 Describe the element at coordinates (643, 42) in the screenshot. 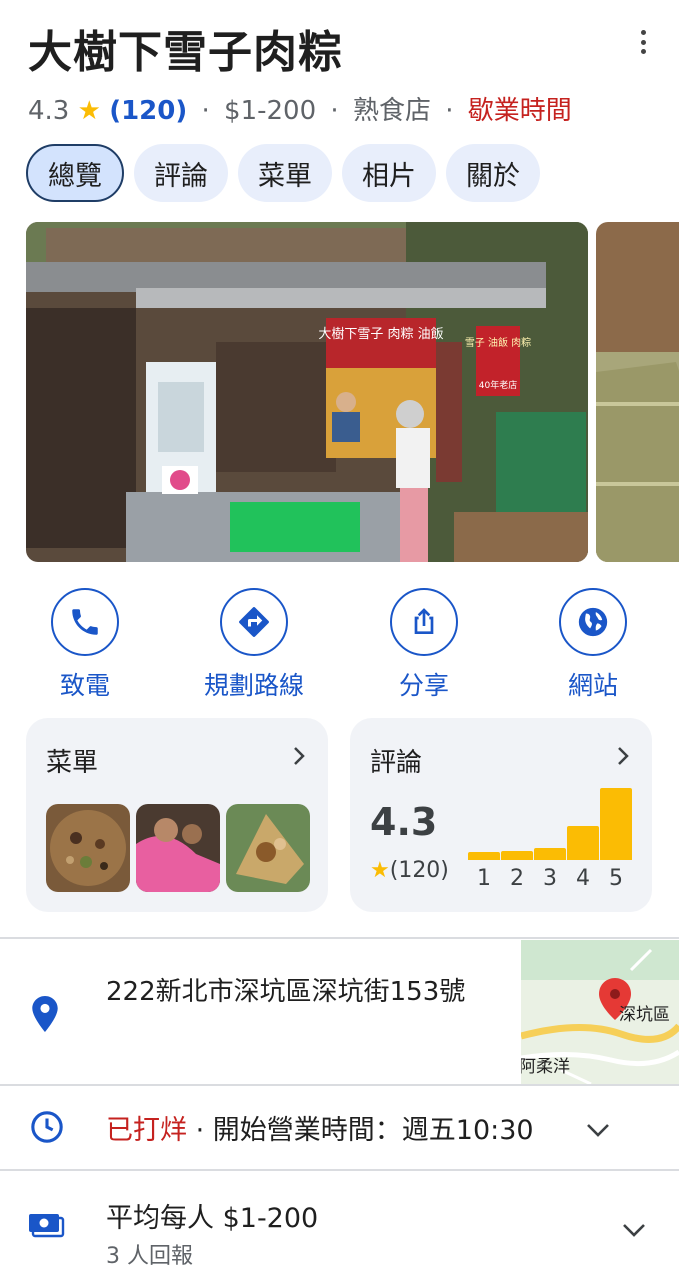

I see `more-options-icon` at that location.